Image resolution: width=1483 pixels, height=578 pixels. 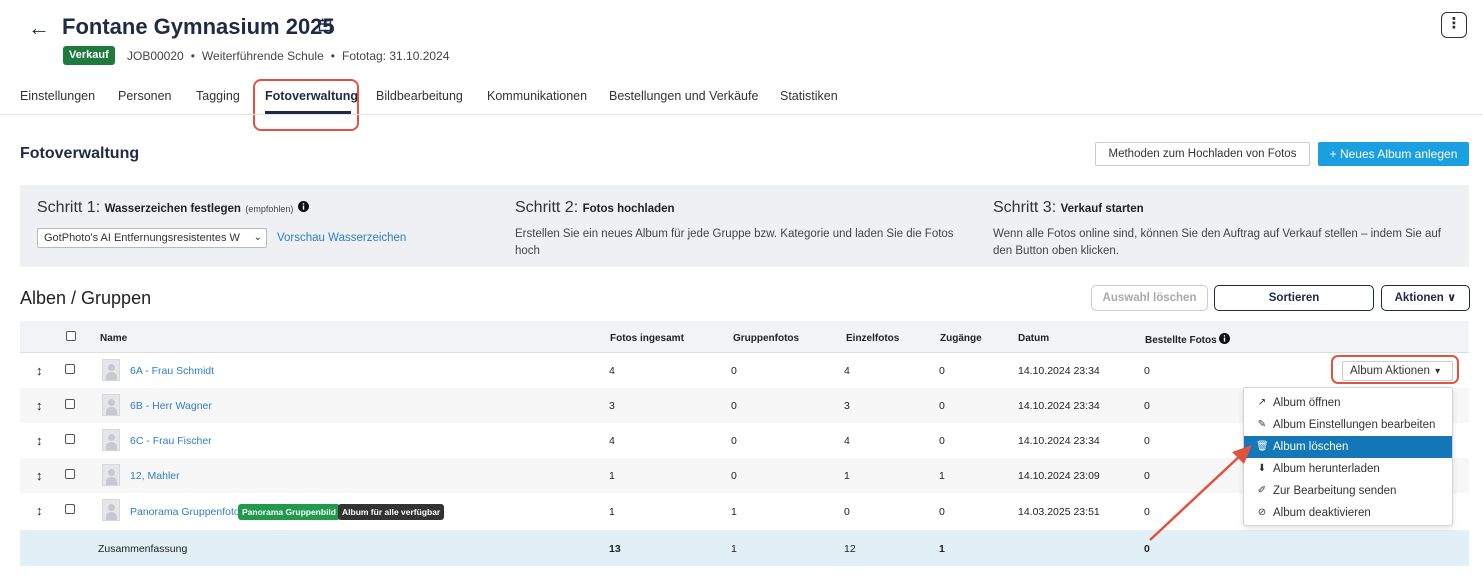 I want to click on annotation-arrow, so click(x=1200, y=493).